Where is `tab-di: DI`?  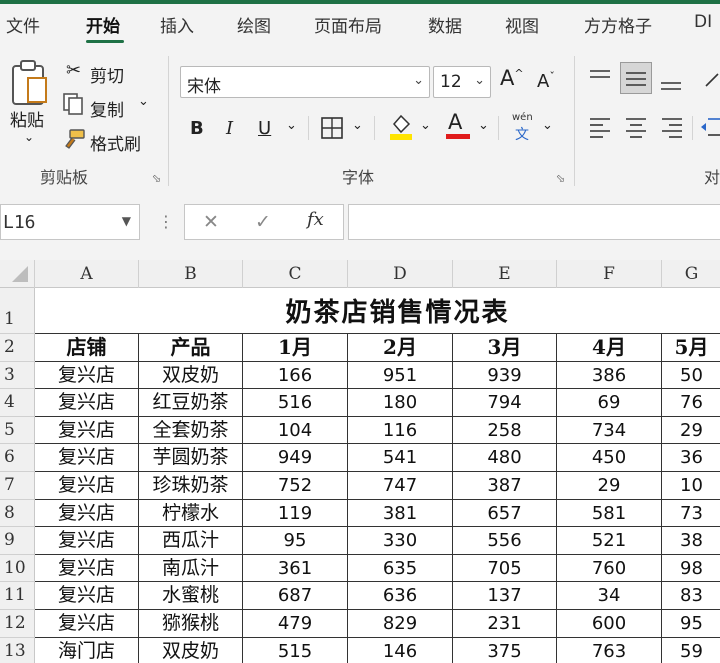 tab-di: DI is located at coordinates (703, 22).